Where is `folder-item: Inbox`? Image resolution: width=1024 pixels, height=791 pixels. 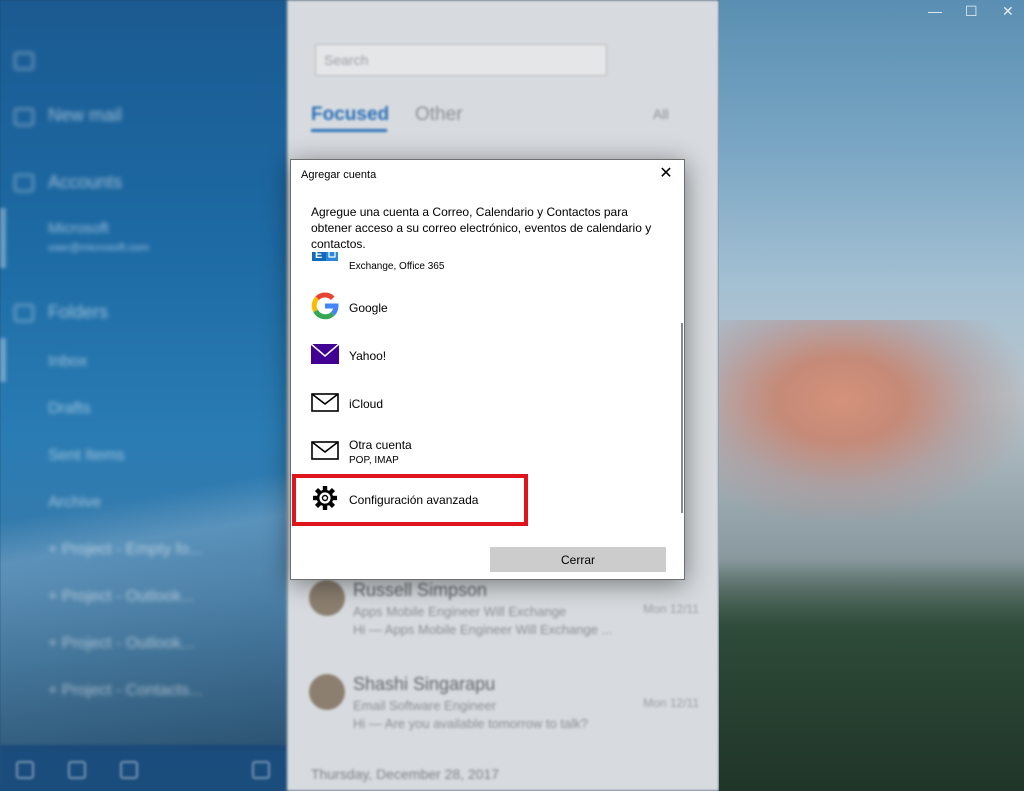 folder-item: Inbox is located at coordinates (67, 362).